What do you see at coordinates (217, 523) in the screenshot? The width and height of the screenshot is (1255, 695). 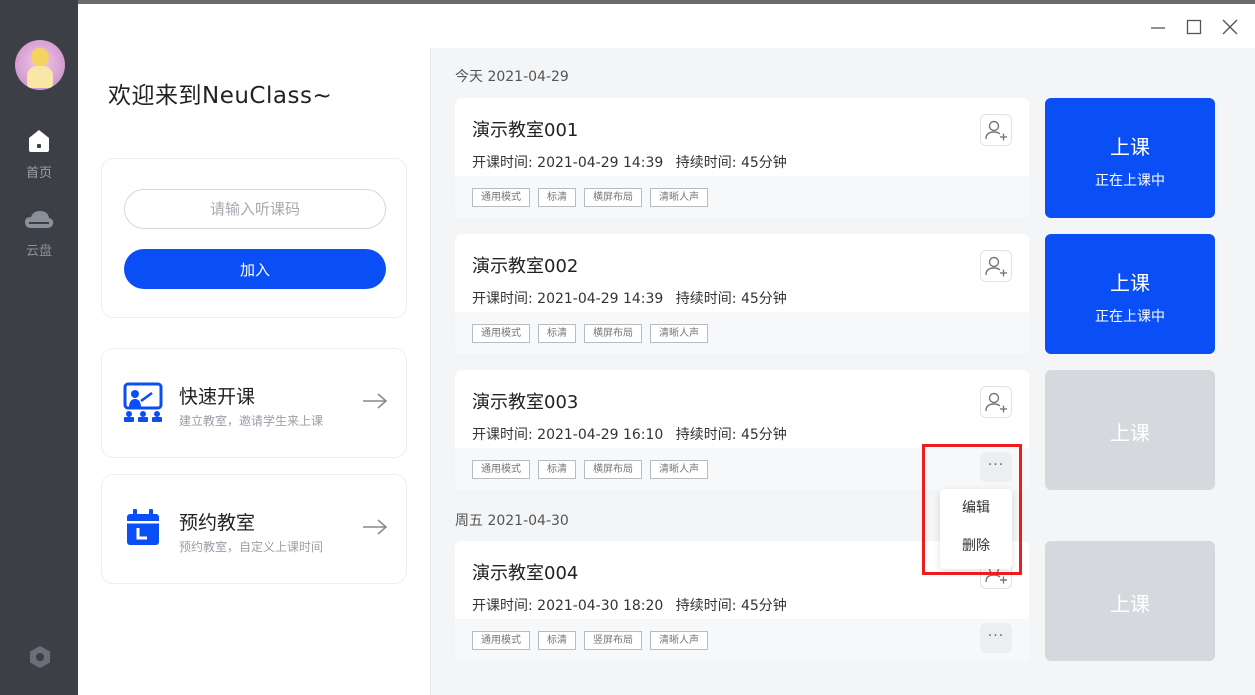 I see `reserve-title: 预约教室` at bounding box center [217, 523].